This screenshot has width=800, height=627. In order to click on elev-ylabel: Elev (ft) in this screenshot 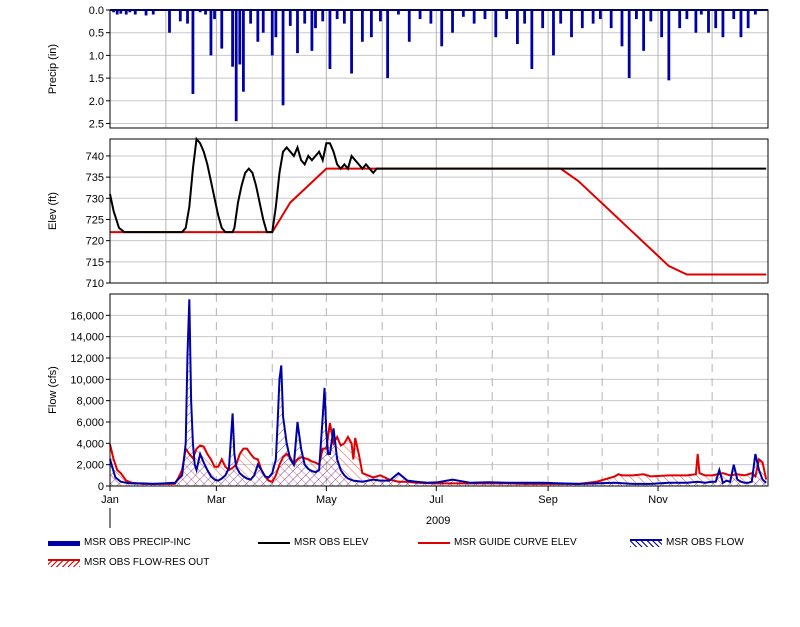, I will do `click(53, 211)`.